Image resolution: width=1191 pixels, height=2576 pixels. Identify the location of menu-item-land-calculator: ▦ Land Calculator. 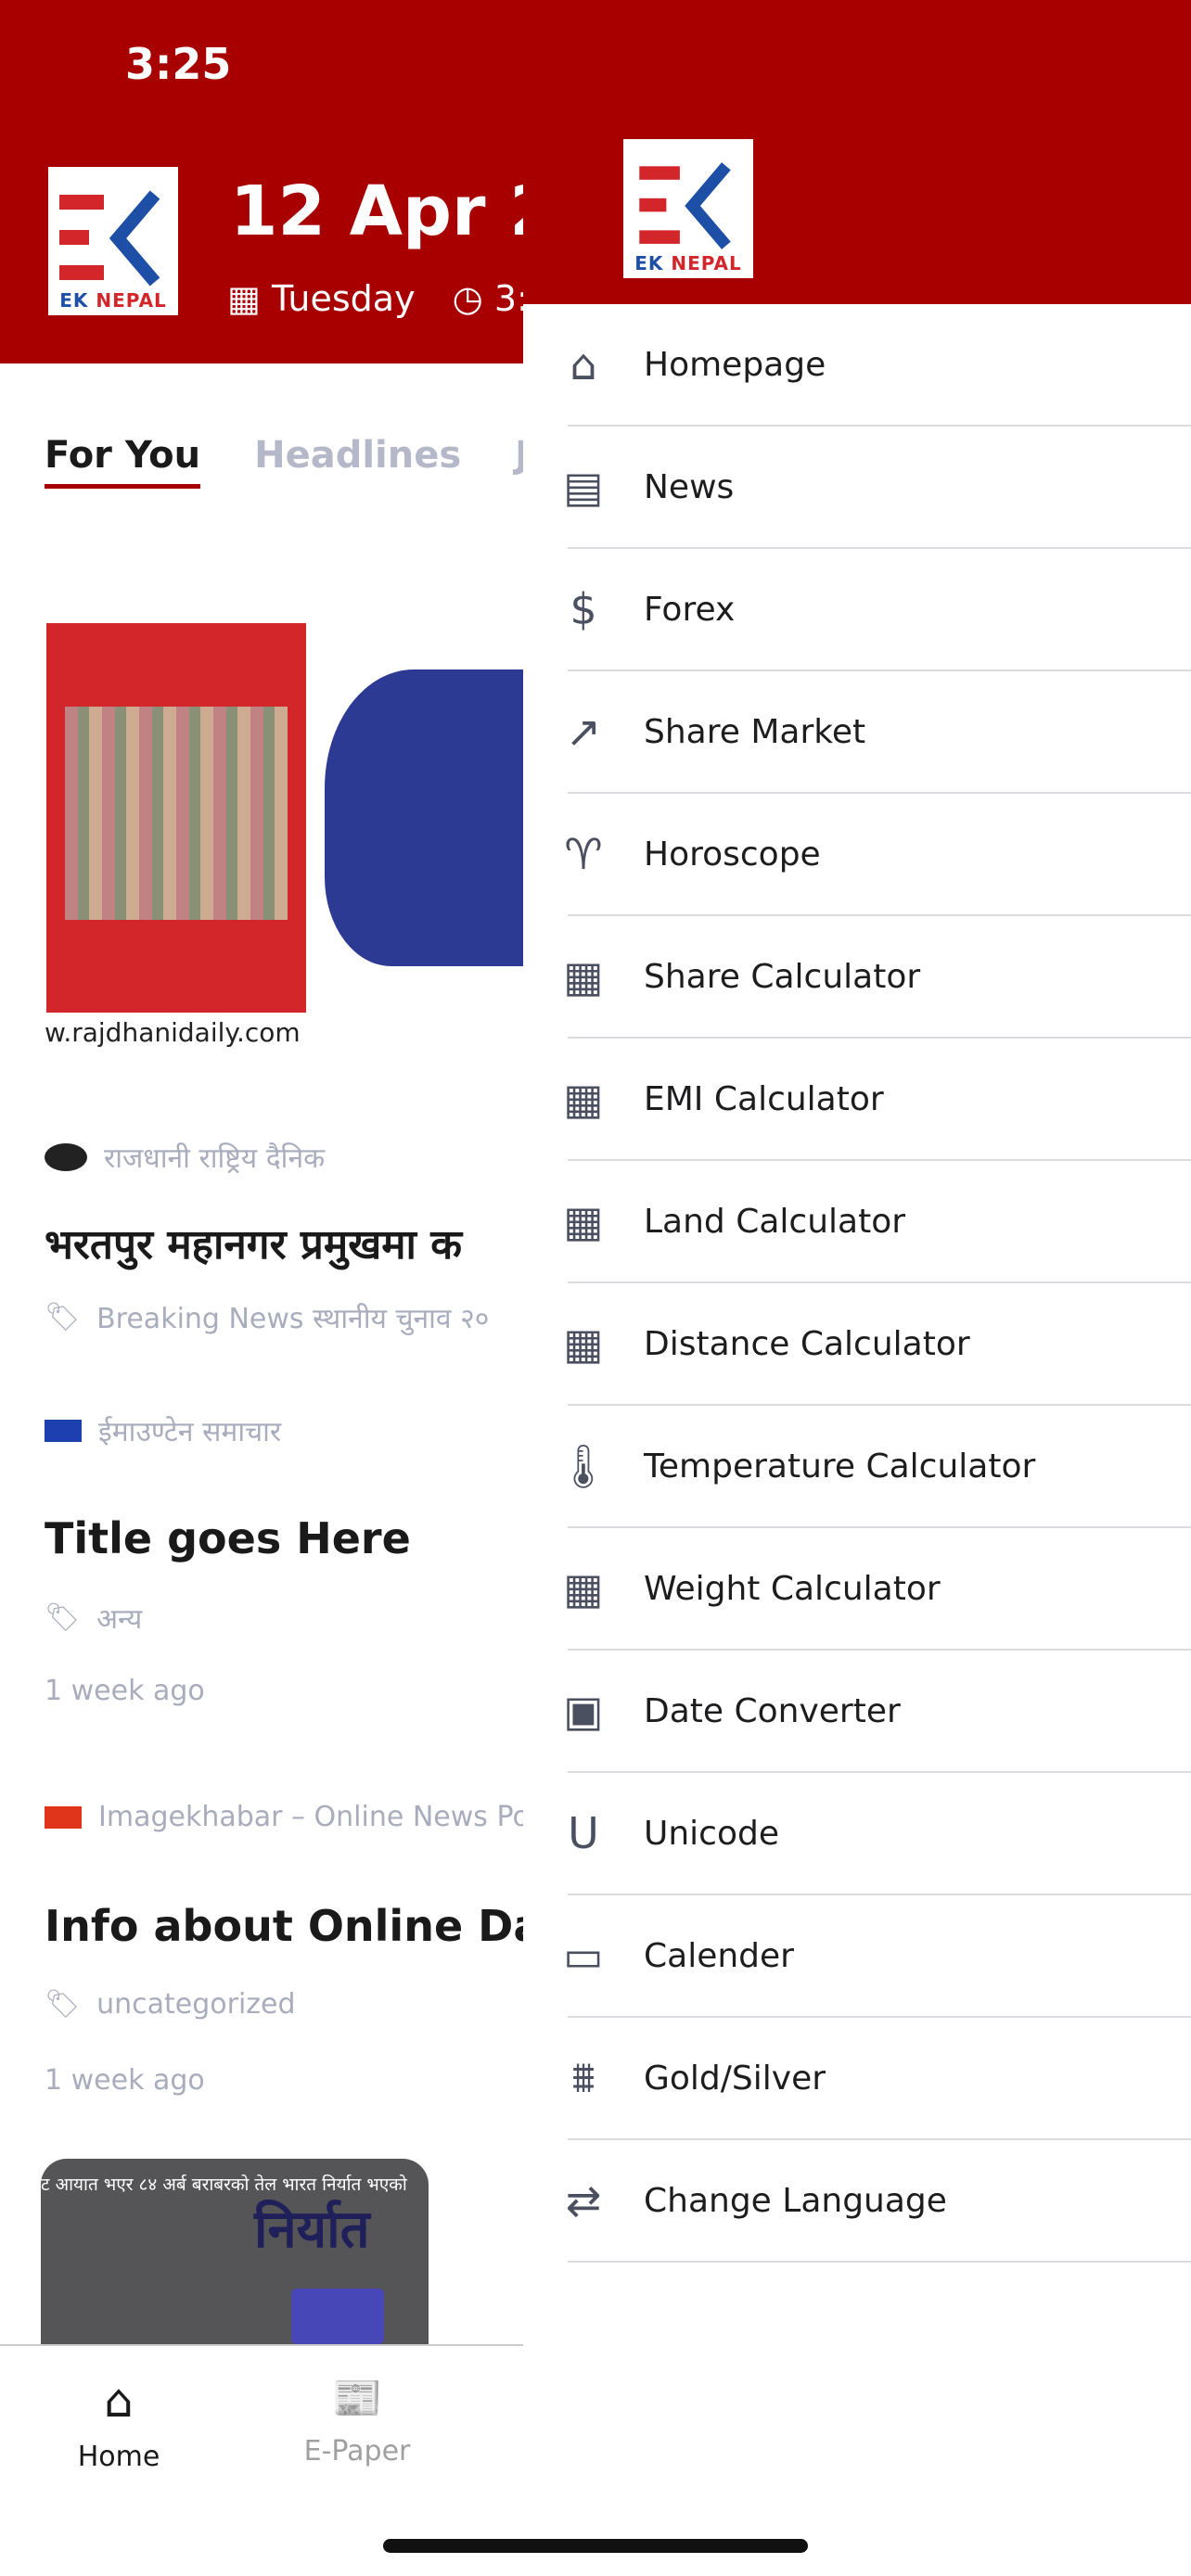
(877, 1222).